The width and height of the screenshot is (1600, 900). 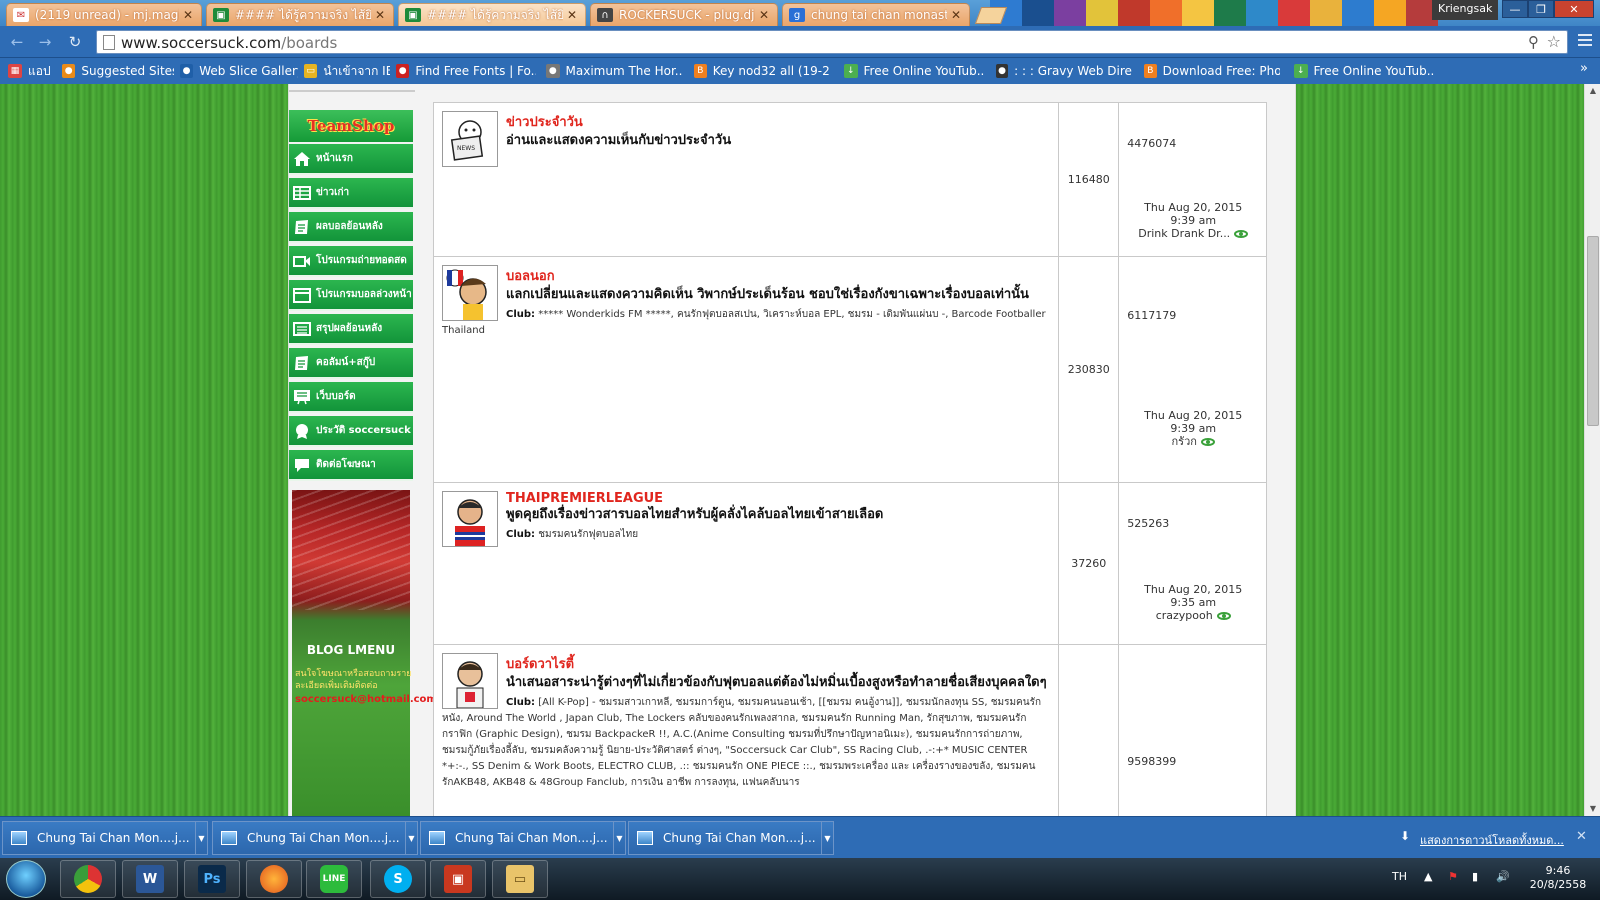 I want to click on taskbar-explorer: ▭, so click(x=520, y=879).